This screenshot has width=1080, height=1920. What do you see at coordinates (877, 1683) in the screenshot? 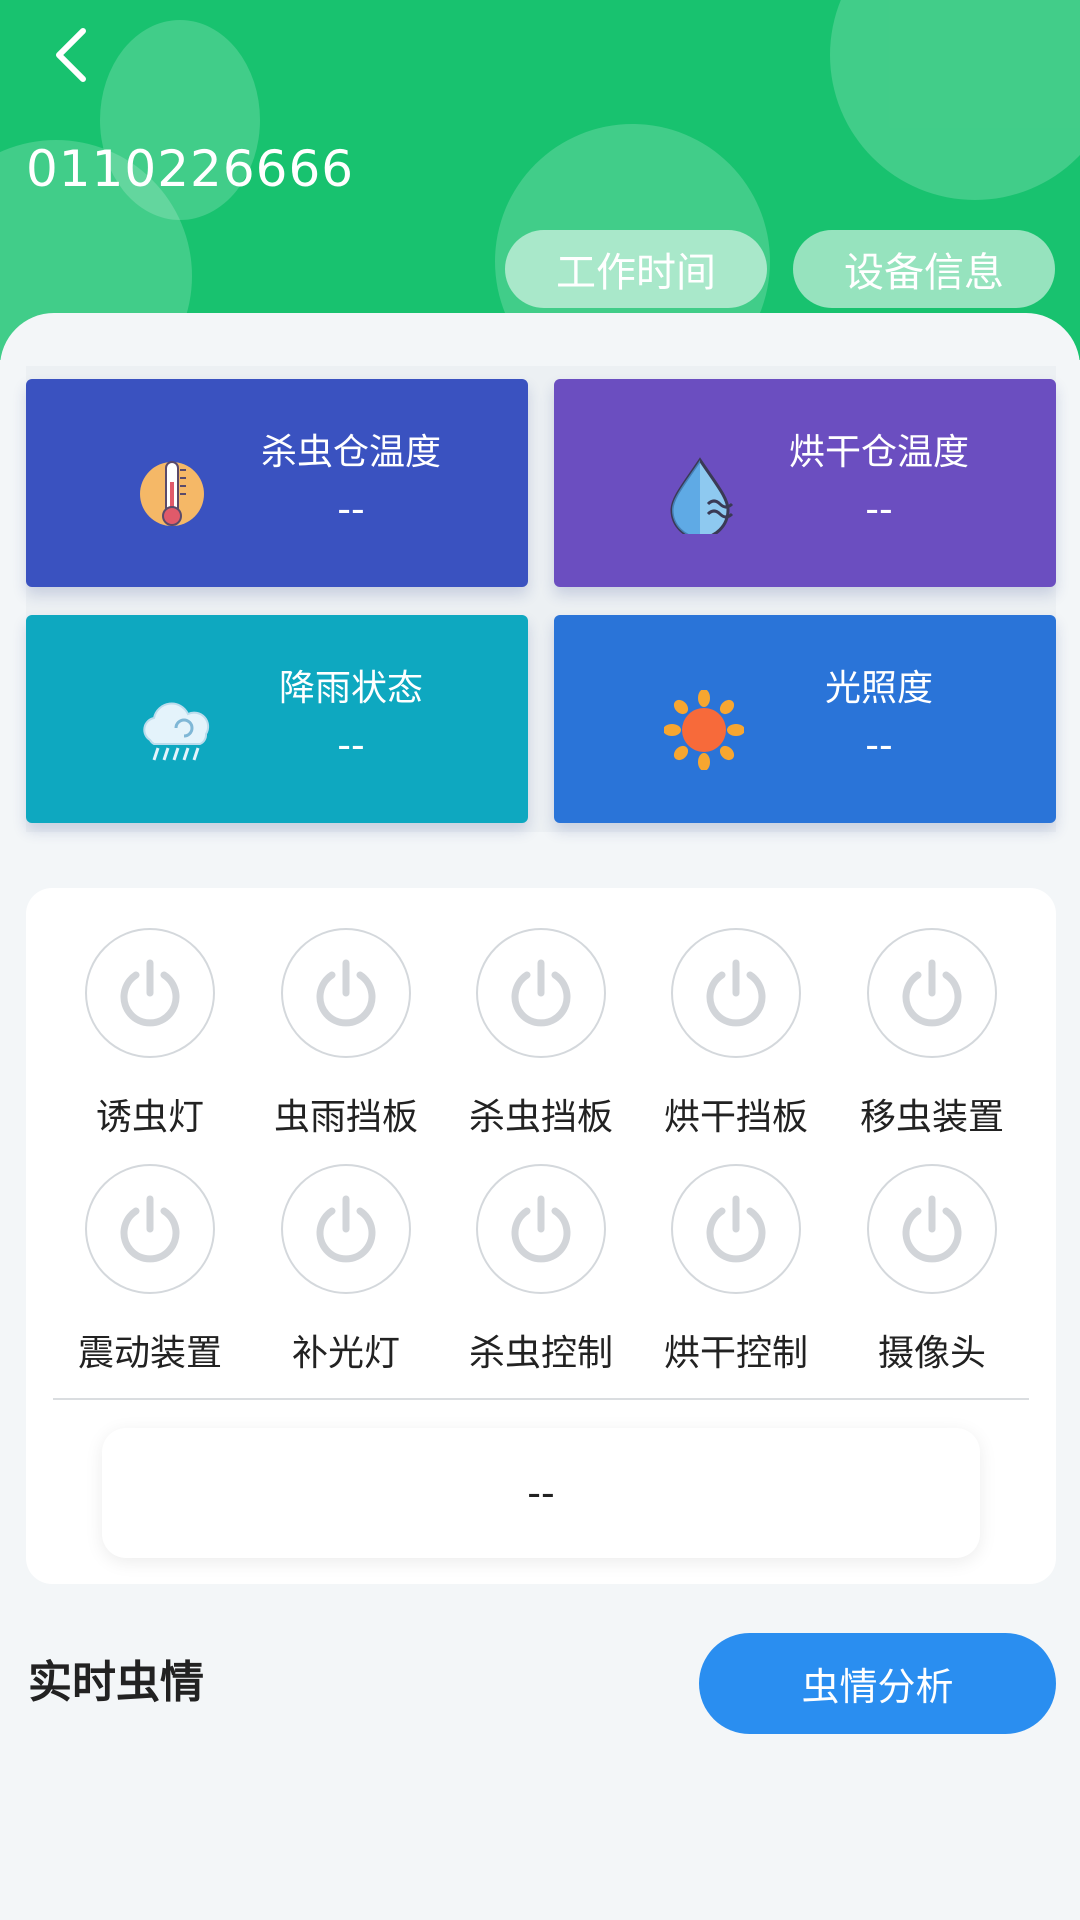
I see `insect-analysis-button: 虫情分析` at bounding box center [877, 1683].